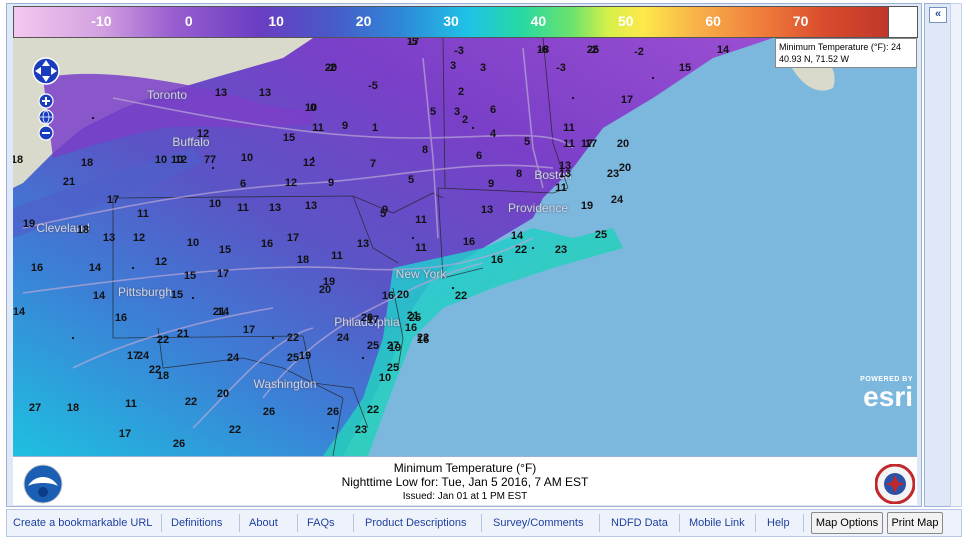 This screenshot has height=542, width=963. What do you see at coordinates (778, 523) in the screenshot?
I see `help-link: Help` at bounding box center [778, 523].